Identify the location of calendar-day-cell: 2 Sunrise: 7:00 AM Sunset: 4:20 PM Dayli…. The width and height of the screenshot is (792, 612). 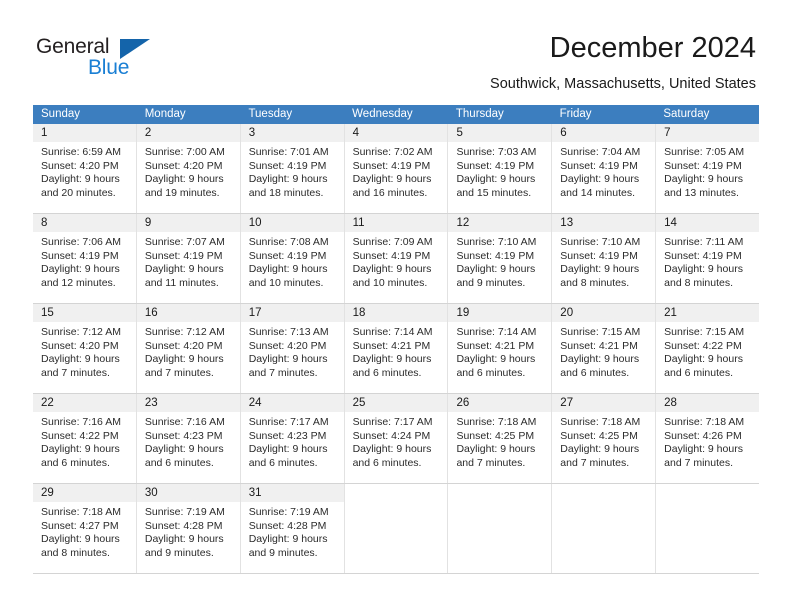
(188, 168).